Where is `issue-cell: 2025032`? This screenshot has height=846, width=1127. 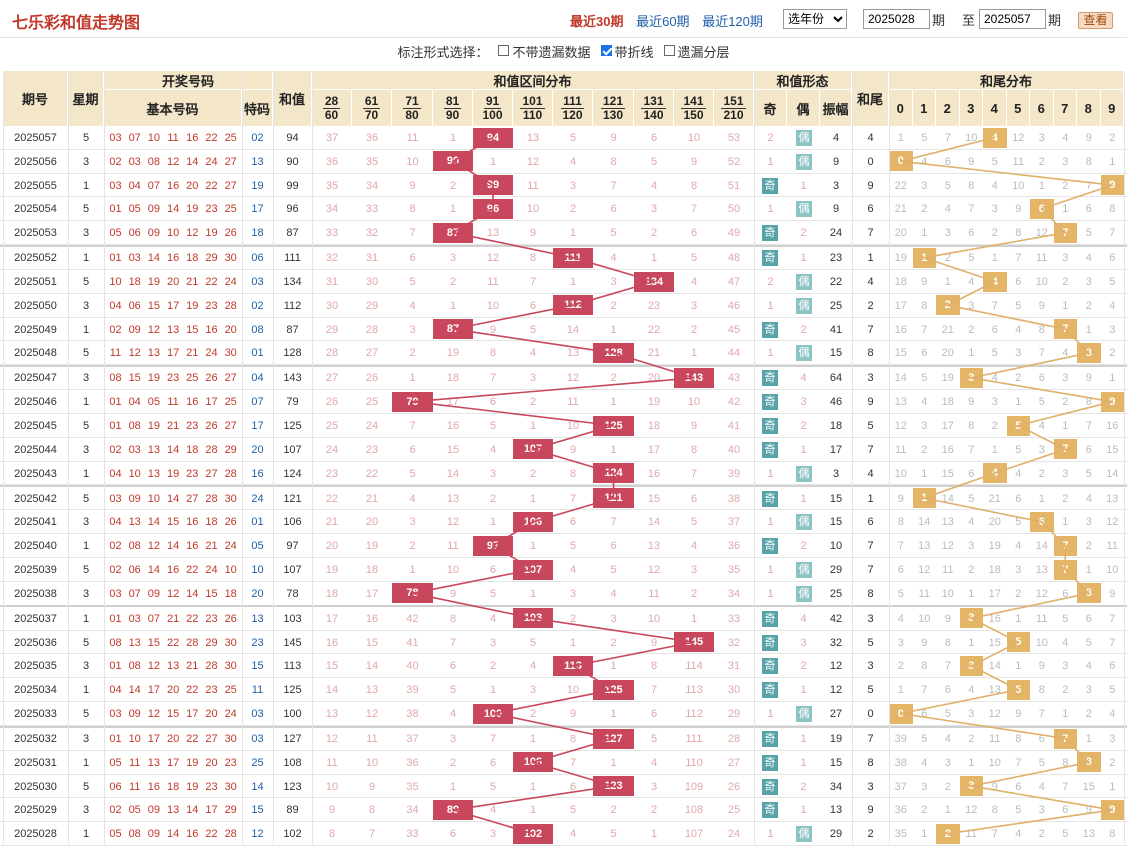 issue-cell: 2025032 is located at coordinates (35, 739).